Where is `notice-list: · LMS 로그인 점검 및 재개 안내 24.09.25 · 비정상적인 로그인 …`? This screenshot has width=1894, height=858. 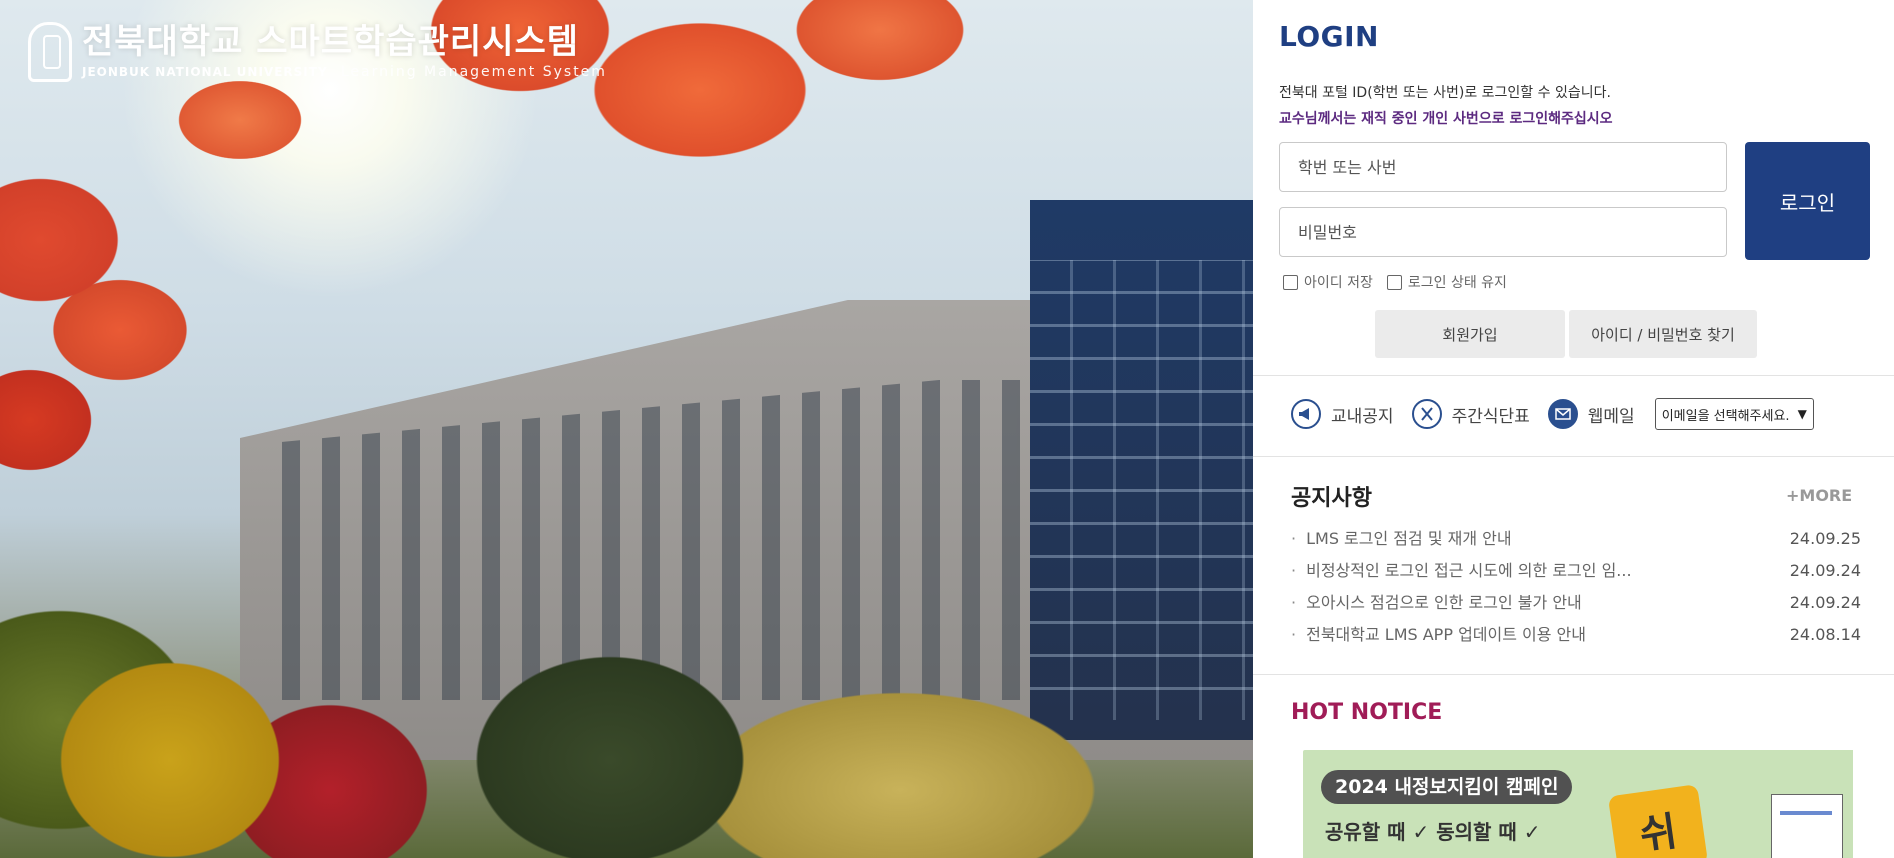 notice-list: · LMS 로그인 점검 및 재개 안내 24.09.25 · 비정상적인 로그인 … is located at coordinates (1576, 592).